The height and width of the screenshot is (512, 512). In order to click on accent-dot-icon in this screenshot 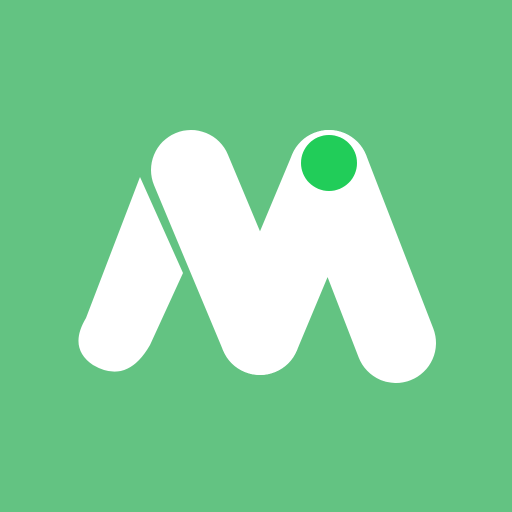, I will do `click(329, 163)`.